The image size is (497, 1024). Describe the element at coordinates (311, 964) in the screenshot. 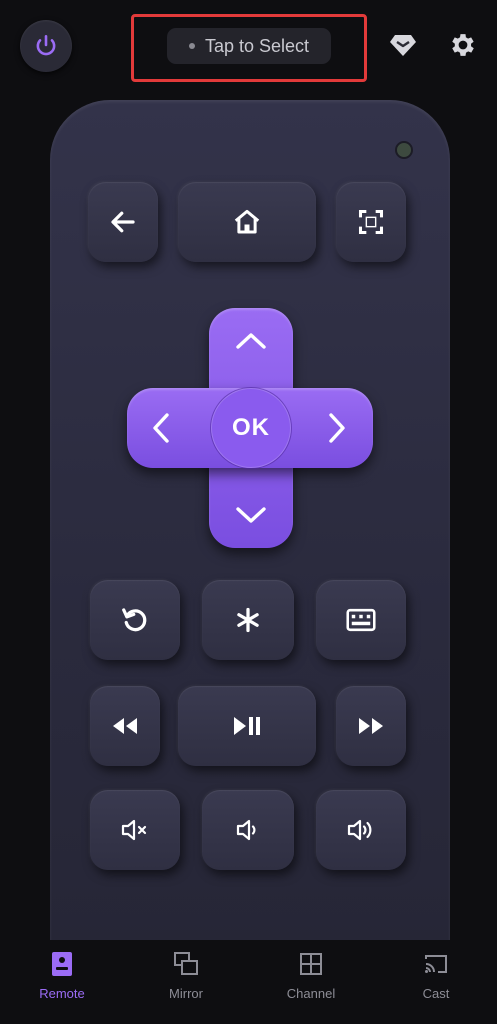

I see `channel-grid-icon` at that location.